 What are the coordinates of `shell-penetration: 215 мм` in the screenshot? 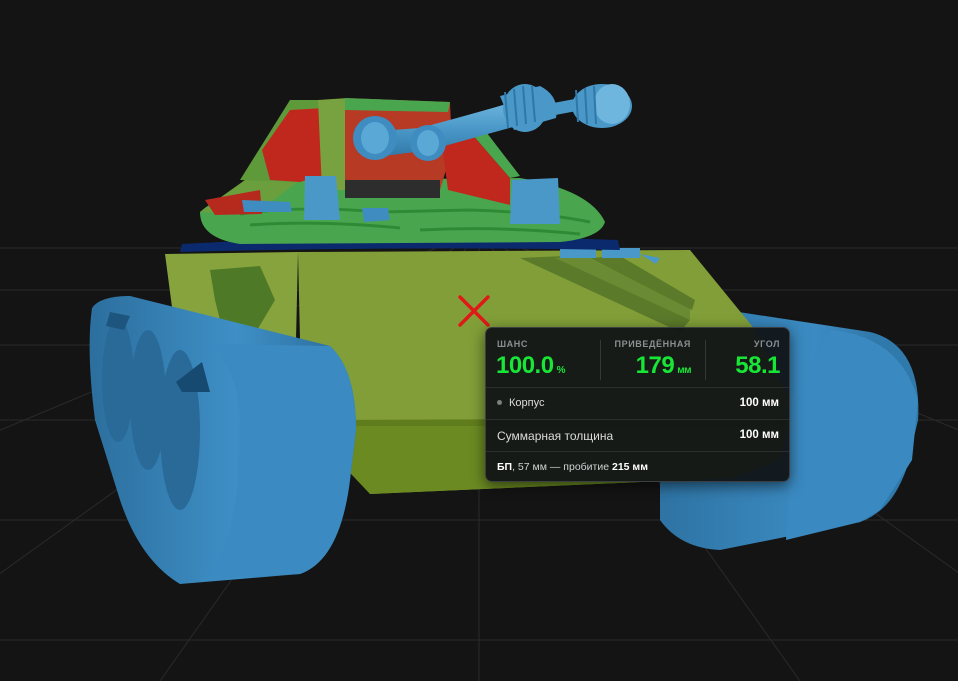 It's located at (629, 467).